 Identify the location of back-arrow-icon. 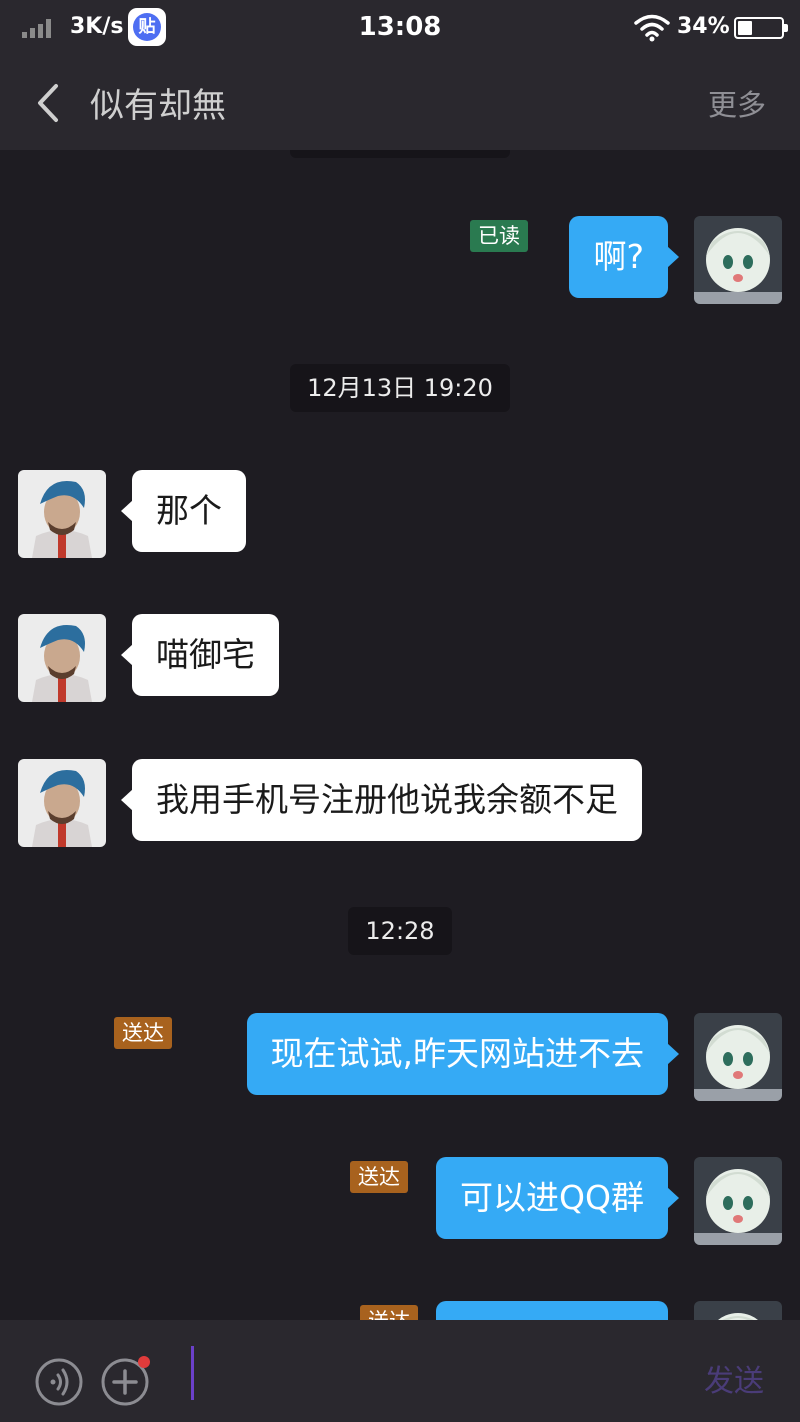
(50, 103).